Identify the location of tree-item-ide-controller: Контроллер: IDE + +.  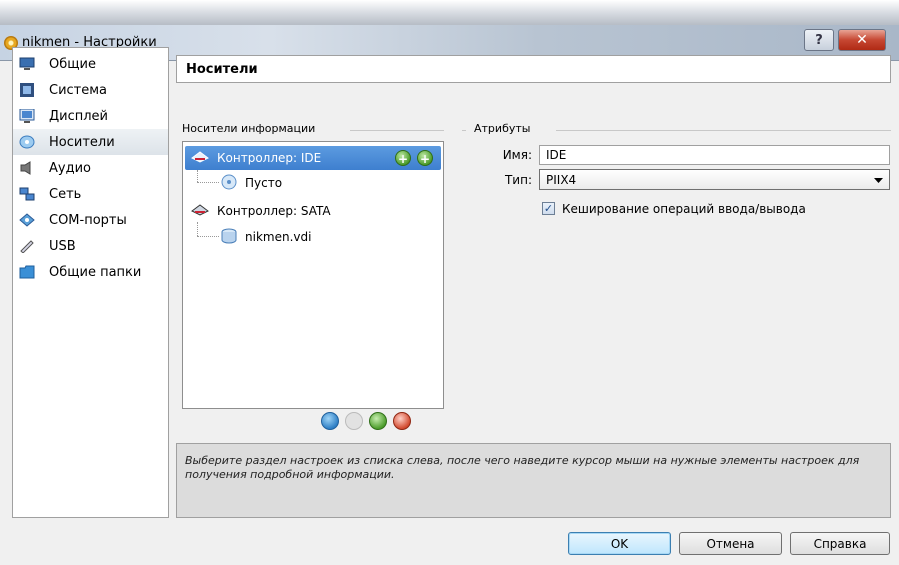
(313, 158).